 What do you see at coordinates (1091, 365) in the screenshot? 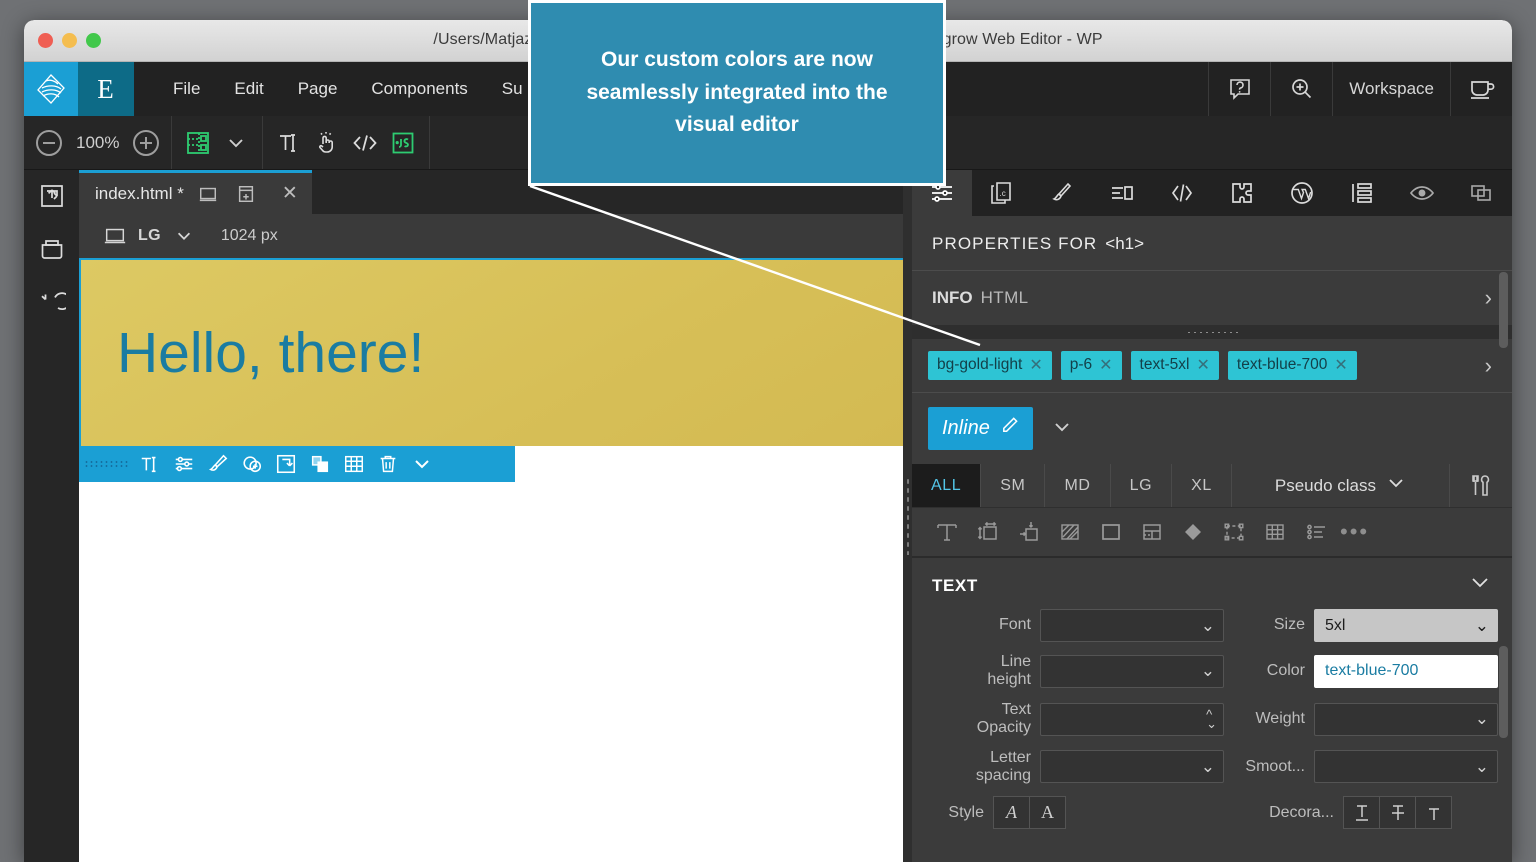
I see `class-chip: p-6 ✕` at bounding box center [1091, 365].